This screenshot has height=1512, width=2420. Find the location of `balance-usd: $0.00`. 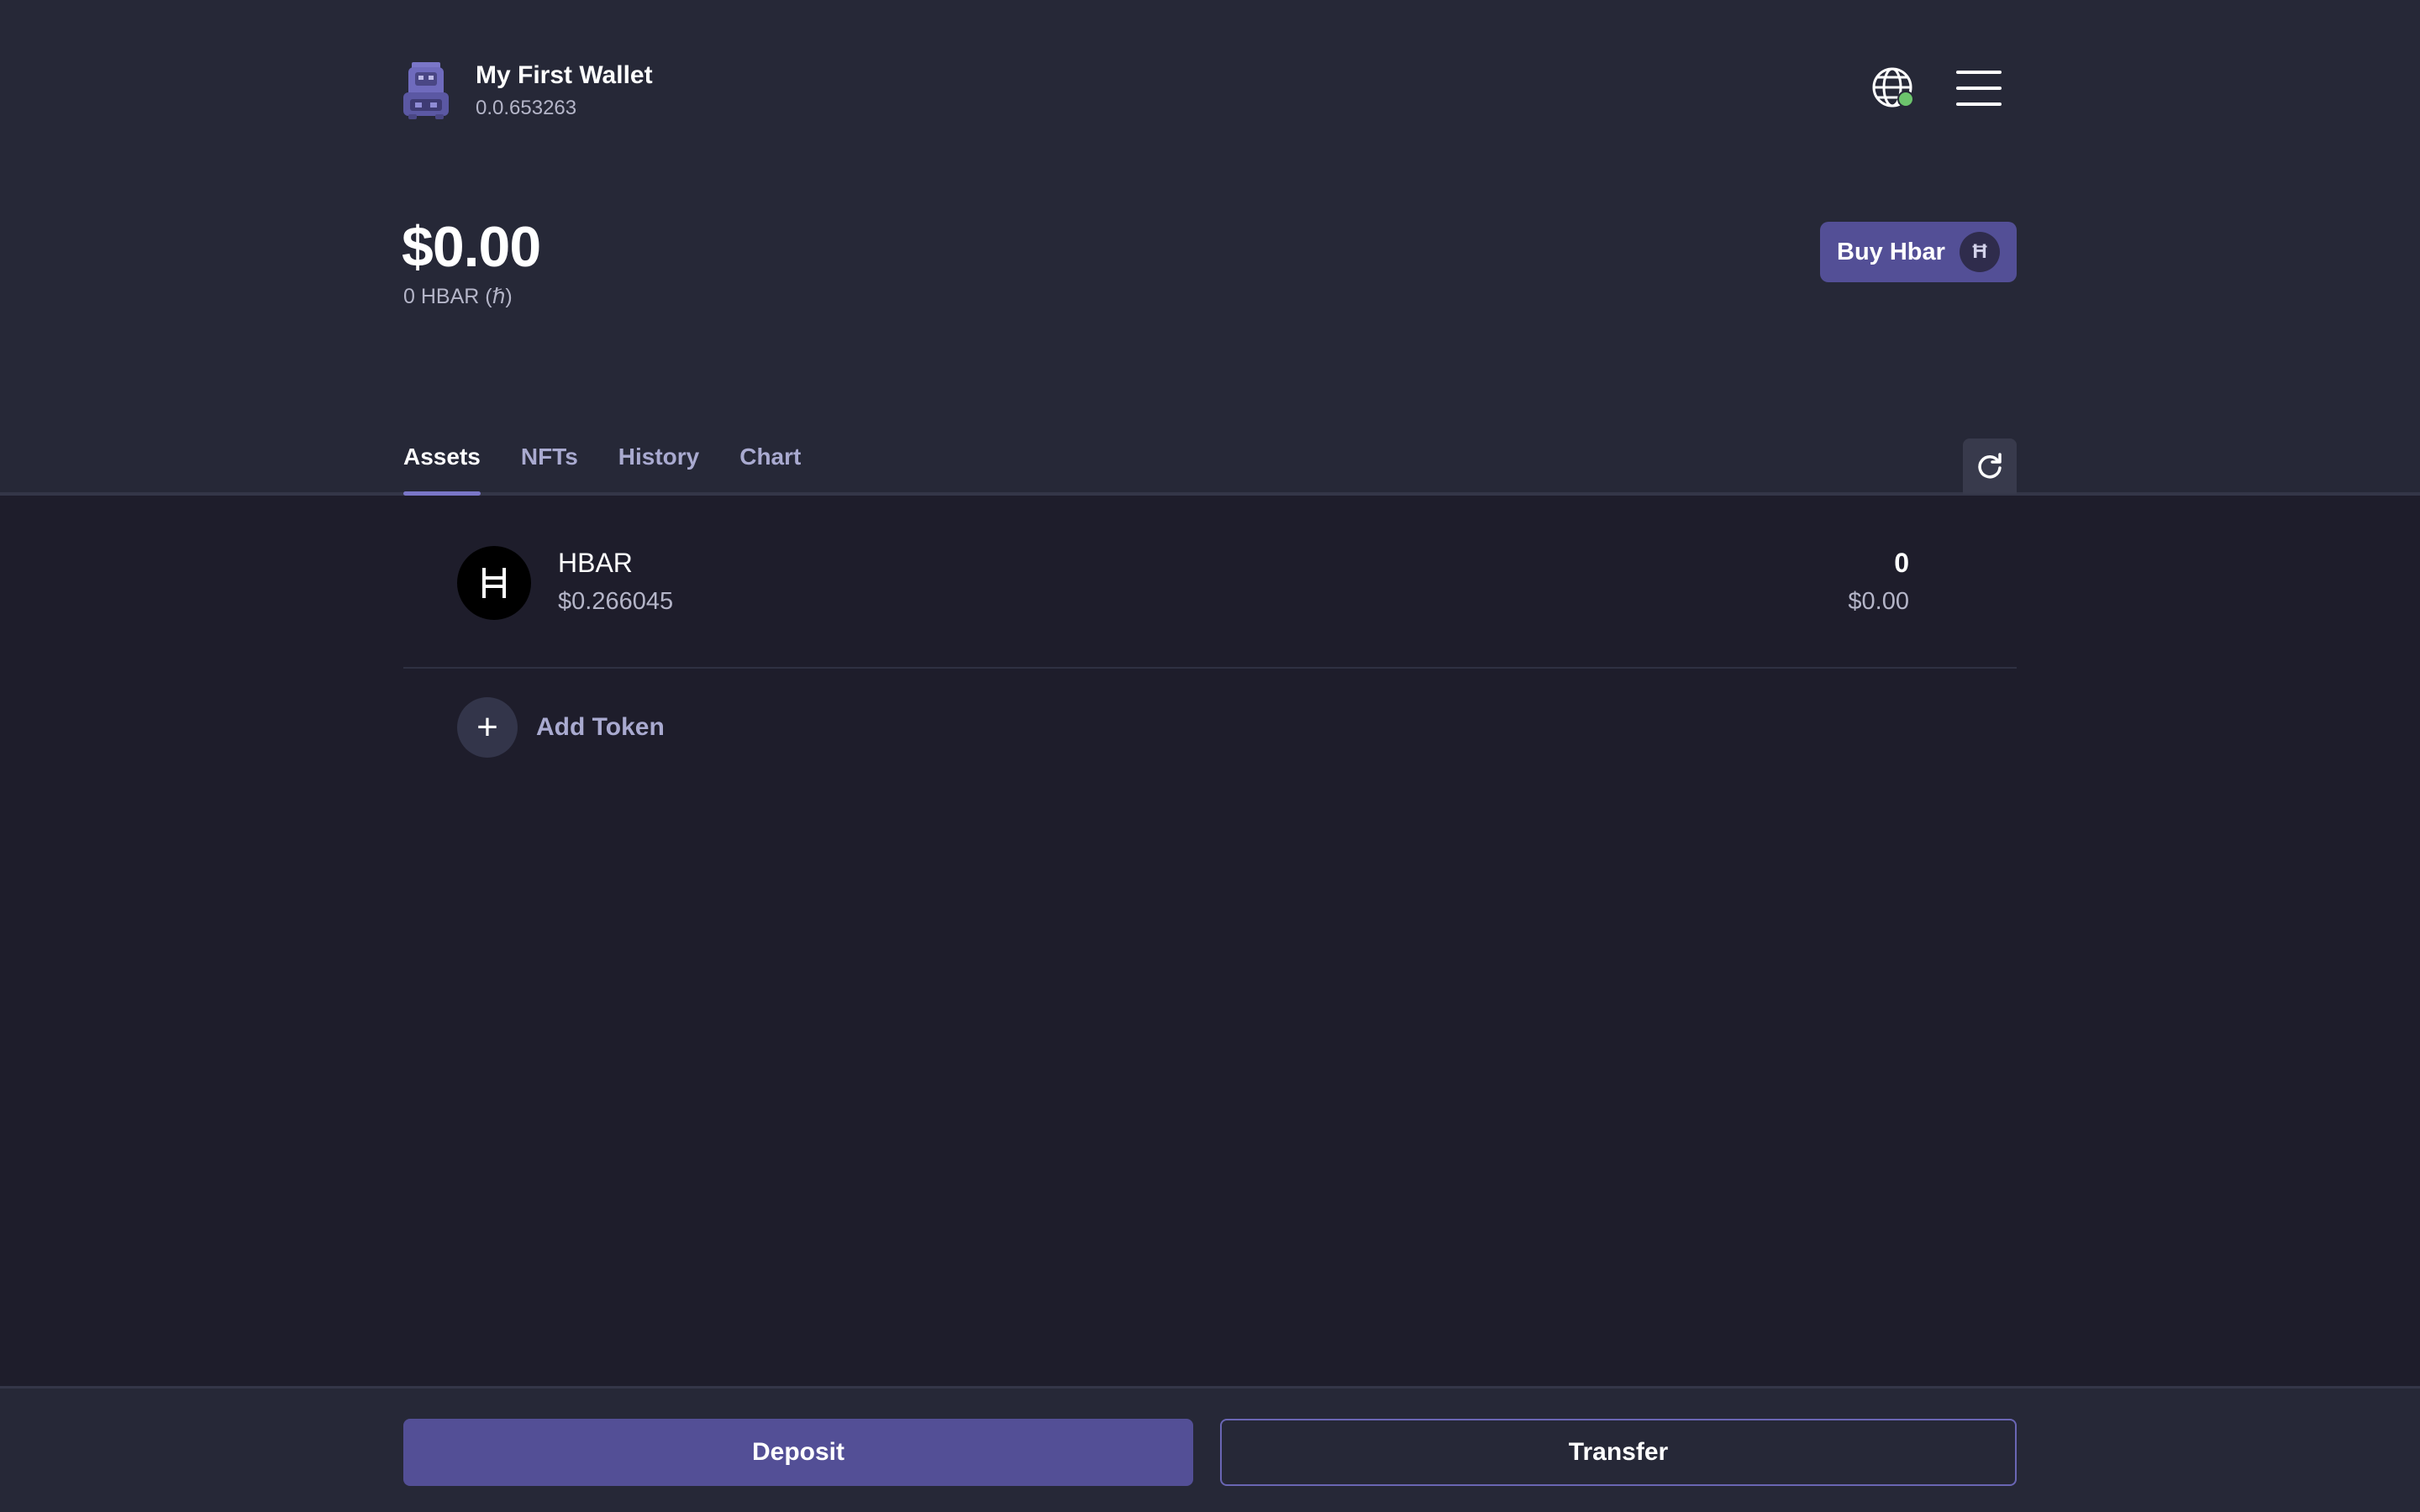

balance-usd: $0.00 is located at coordinates (471, 247).